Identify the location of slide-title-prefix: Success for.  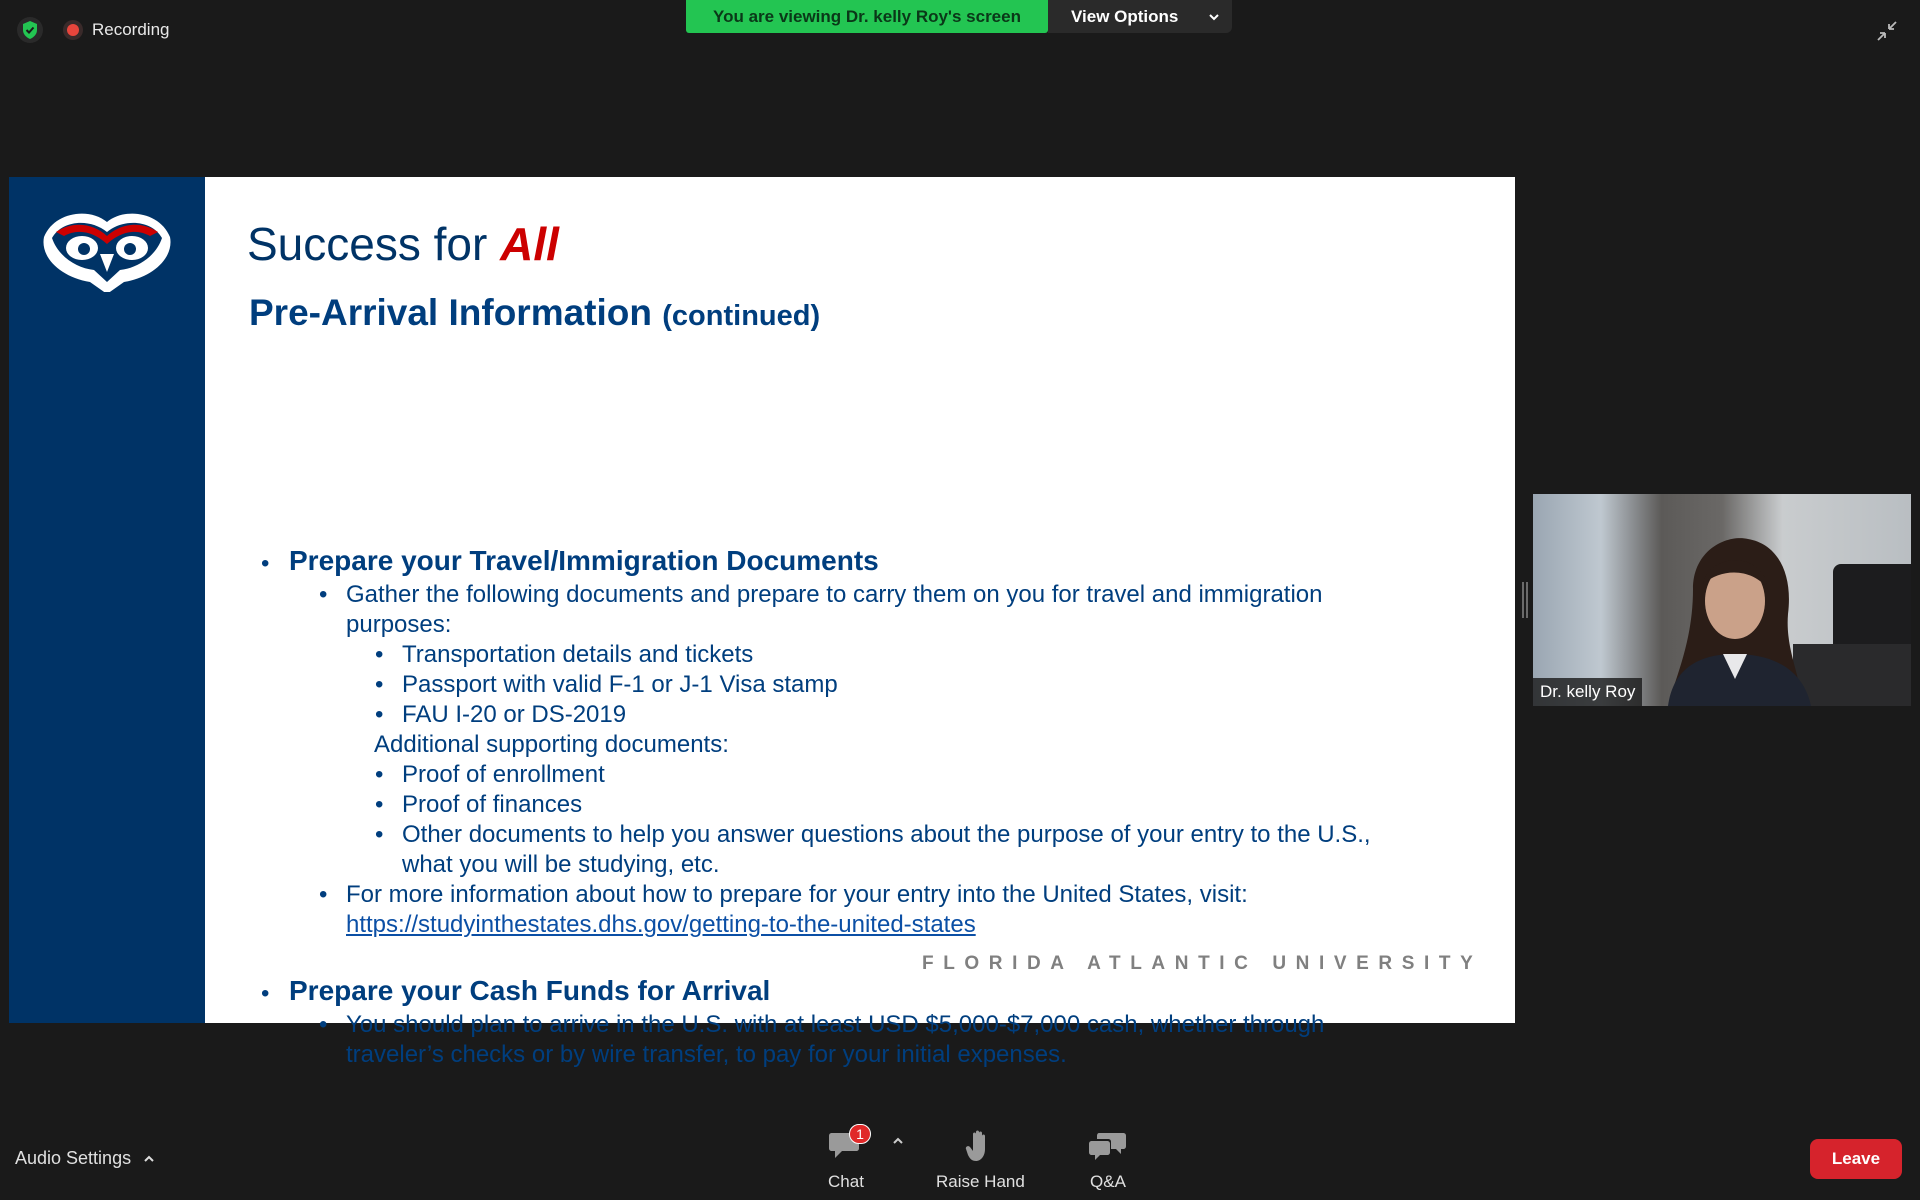
(374, 244).